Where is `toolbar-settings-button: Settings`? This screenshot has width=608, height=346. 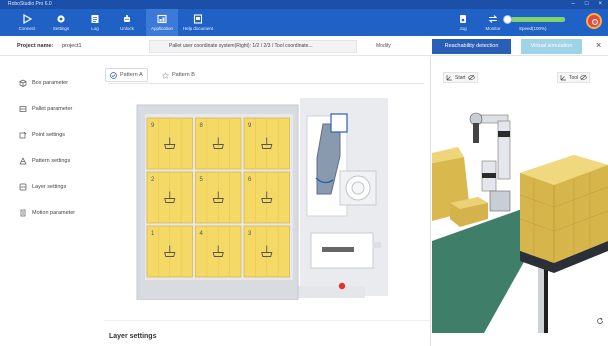 toolbar-settings-button: Settings is located at coordinates (61, 22).